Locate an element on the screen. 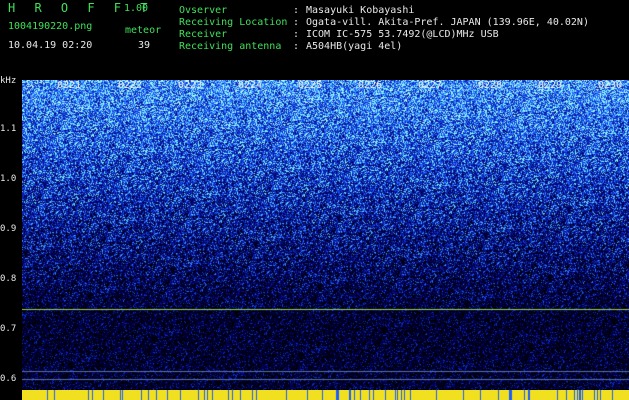 The height and width of the screenshot is (400, 629). time-label: 0224 is located at coordinates (250, 85).